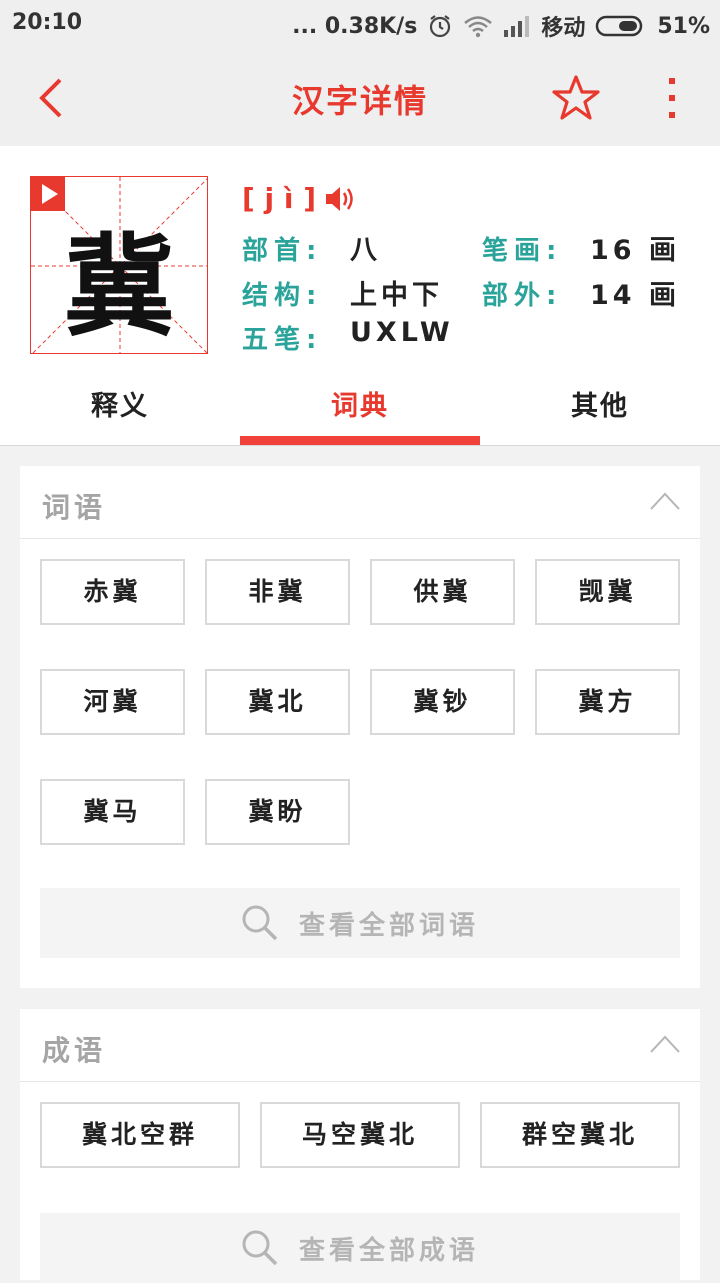 The height and width of the screenshot is (1283, 720). I want to click on star-icon, so click(576, 98).